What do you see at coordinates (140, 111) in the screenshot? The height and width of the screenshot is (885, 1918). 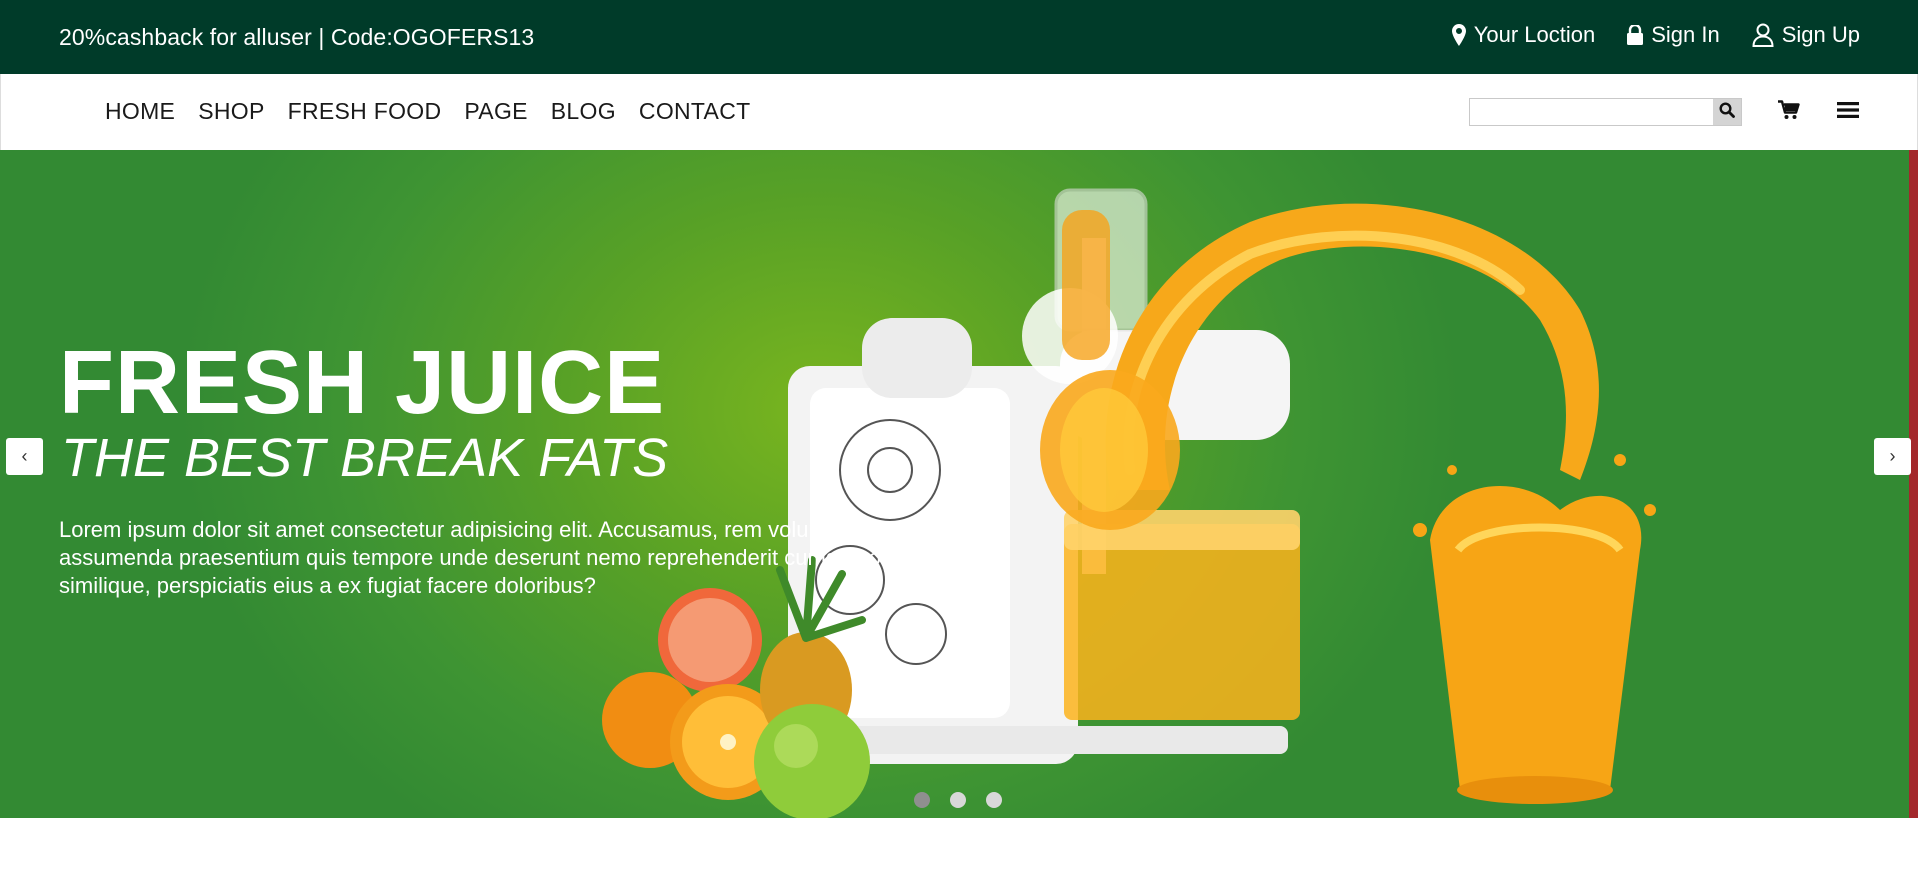 I see `nav-item-home: HOME` at bounding box center [140, 111].